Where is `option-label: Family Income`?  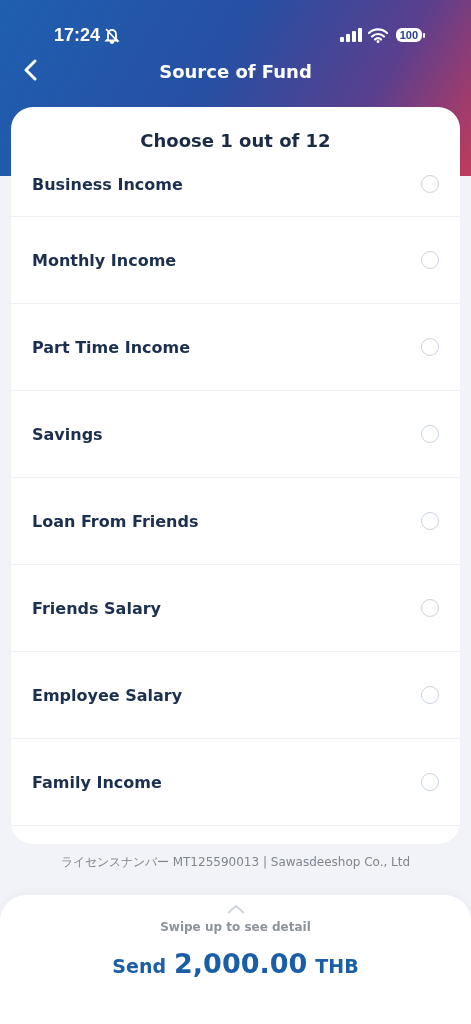 option-label: Family Income is located at coordinates (97, 782).